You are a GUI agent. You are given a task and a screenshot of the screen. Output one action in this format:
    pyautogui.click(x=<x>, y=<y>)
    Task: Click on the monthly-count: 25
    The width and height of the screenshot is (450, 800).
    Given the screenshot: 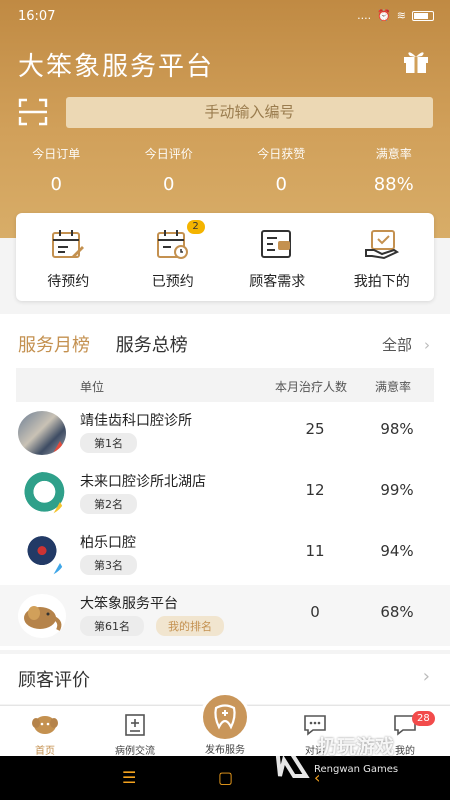 What is the action you would take?
    pyautogui.click(x=315, y=429)
    